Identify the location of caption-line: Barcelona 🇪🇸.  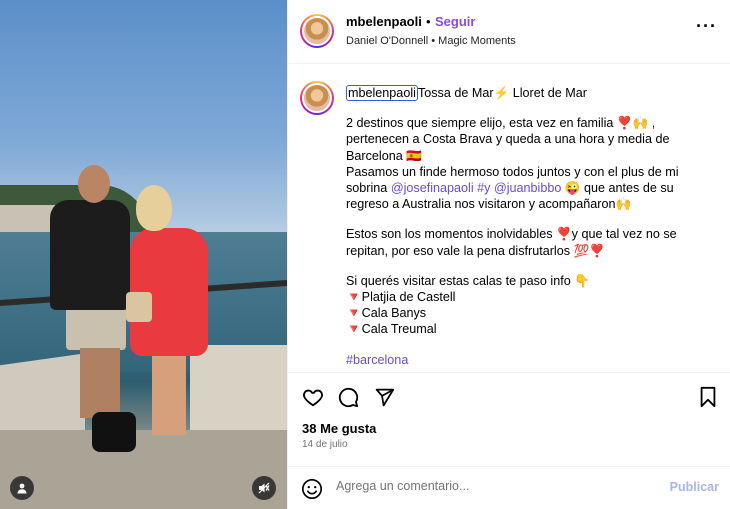
(384, 155).